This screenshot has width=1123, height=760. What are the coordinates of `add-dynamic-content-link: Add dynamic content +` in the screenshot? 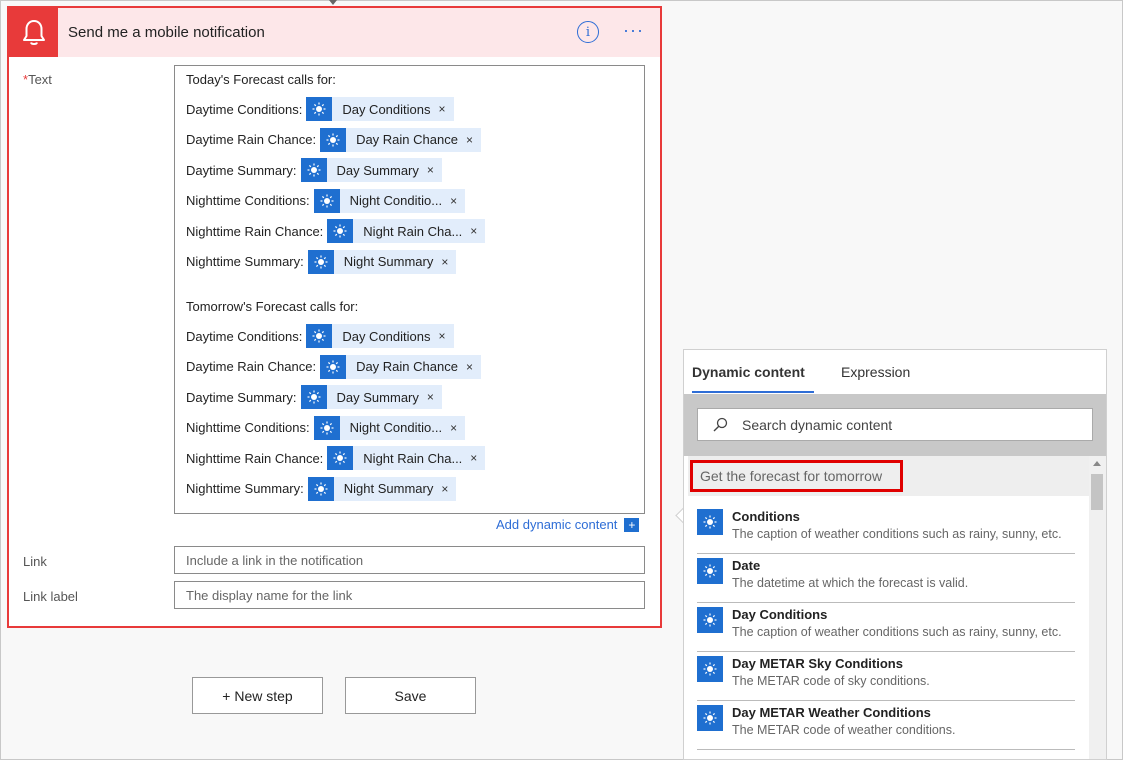 It's located at (568, 524).